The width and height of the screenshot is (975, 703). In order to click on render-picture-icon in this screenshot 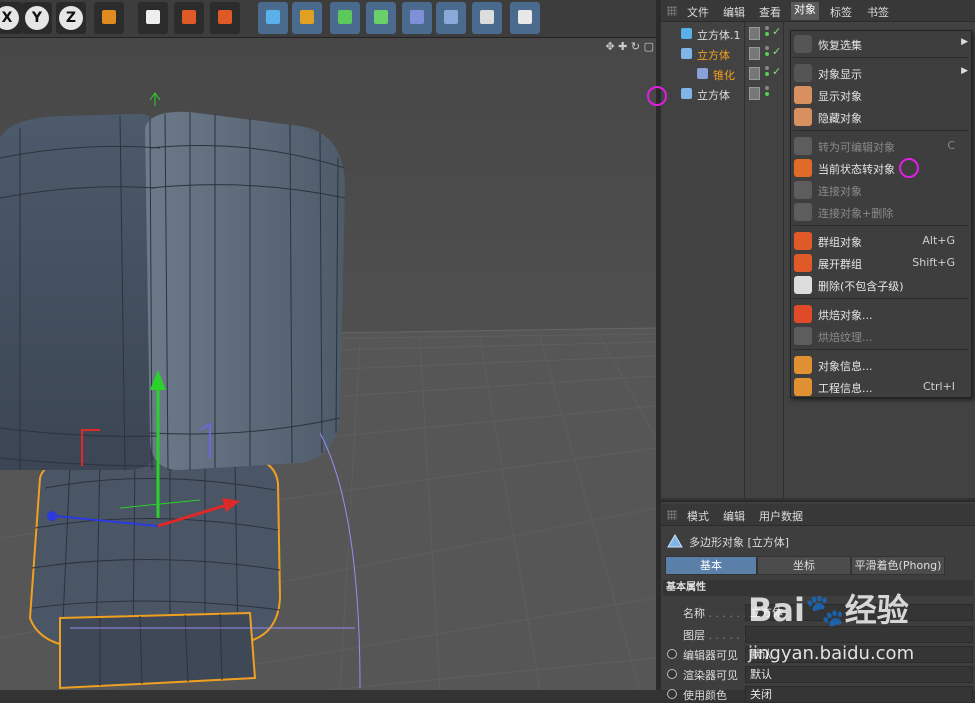, I will do `click(189, 18)`.